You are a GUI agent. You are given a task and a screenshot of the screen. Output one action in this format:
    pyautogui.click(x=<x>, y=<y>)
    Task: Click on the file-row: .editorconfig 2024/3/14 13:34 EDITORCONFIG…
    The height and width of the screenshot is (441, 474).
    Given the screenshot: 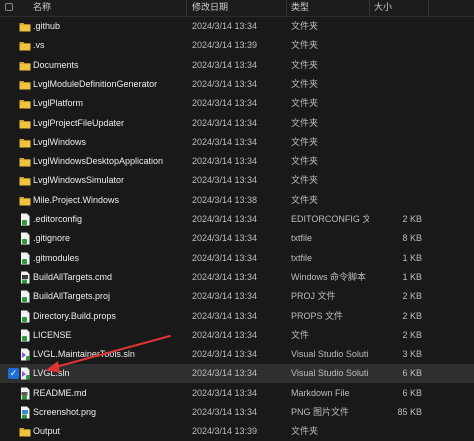 What is the action you would take?
    pyautogui.click(x=237, y=219)
    